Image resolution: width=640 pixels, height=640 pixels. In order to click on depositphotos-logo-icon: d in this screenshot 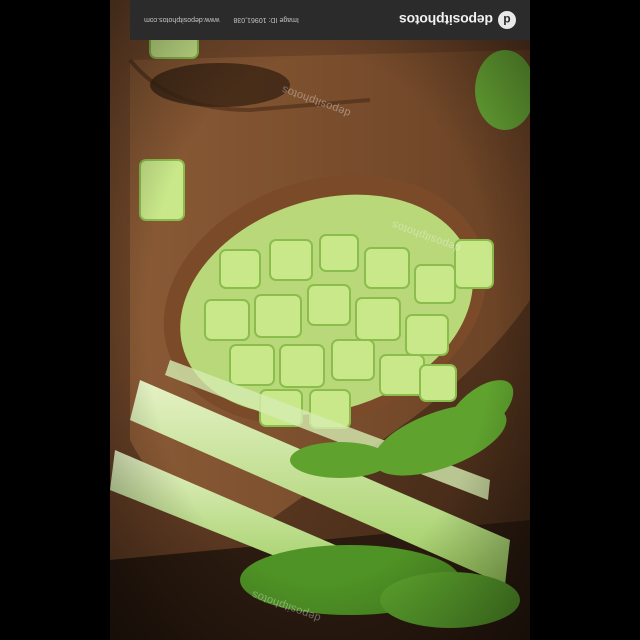, I will do `click(507, 20)`.